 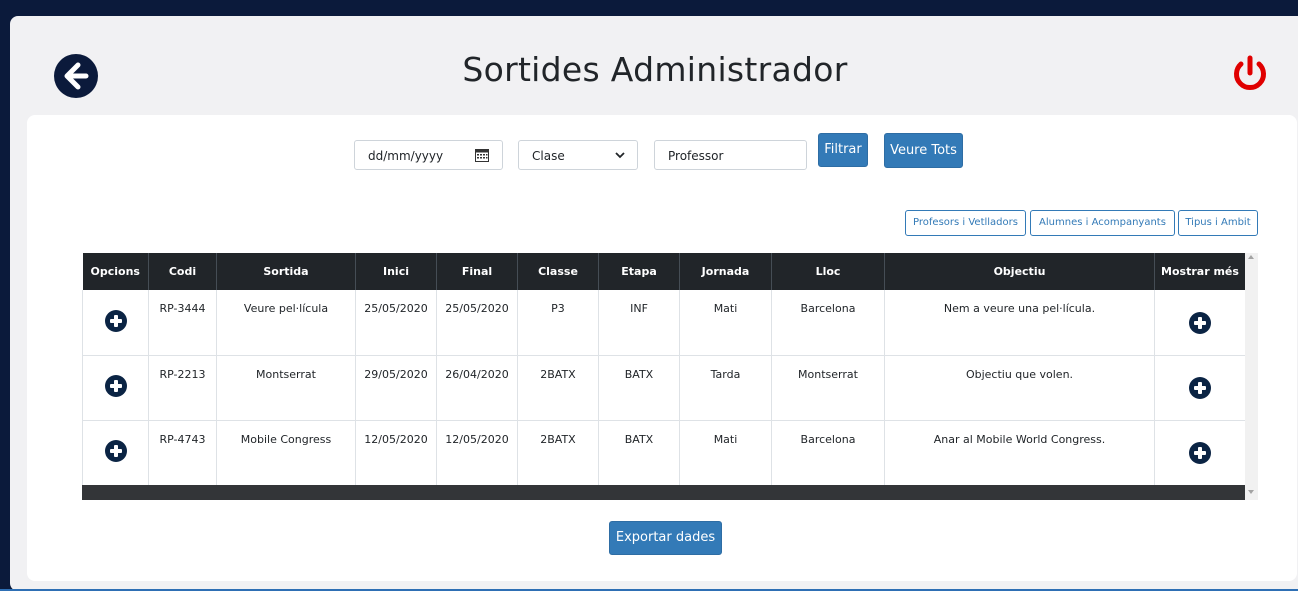 I want to click on cell-objectiu: Objectiu que volen., so click(x=1019, y=388).